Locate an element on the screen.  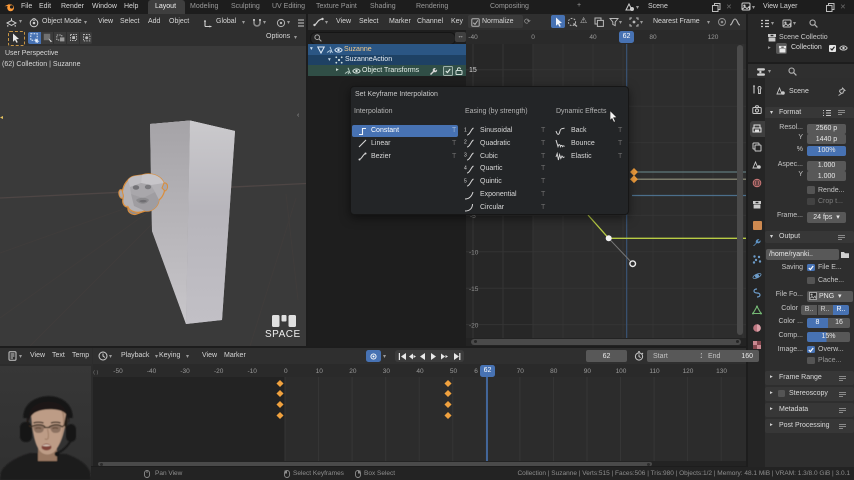
svg-text: 50 is located at coordinates (454, 371).